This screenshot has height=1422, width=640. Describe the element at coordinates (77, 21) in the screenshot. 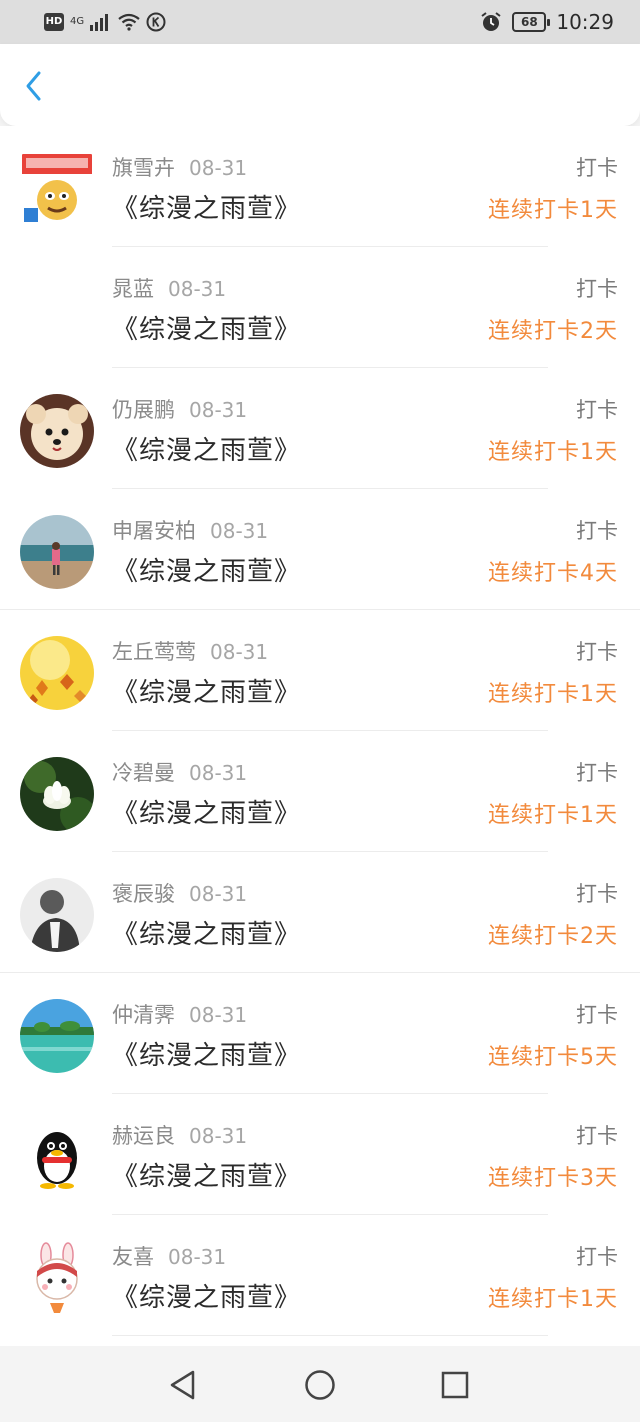

I see `network-type: 4G` at that location.